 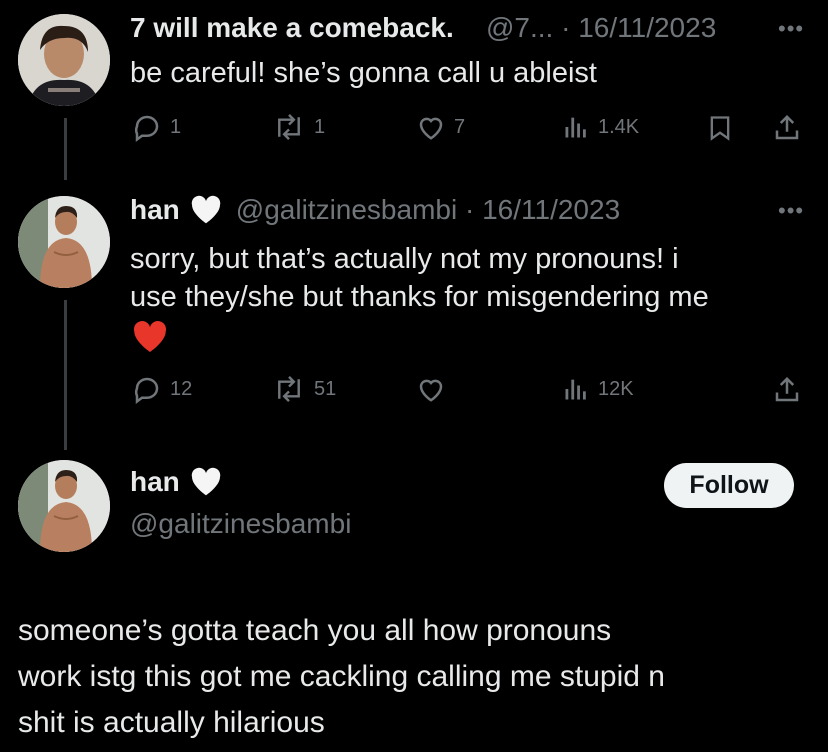 I want to click on reply-count: 1, so click(x=176, y=126).